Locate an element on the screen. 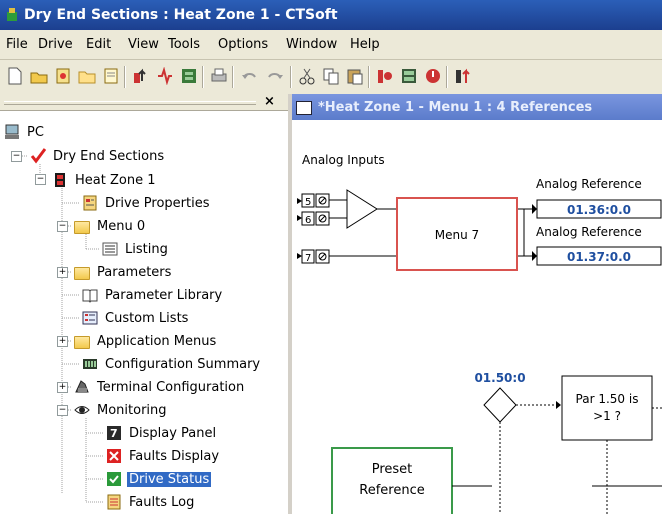  svg-text: 01.37:0.0 is located at coordinates (599, 257).